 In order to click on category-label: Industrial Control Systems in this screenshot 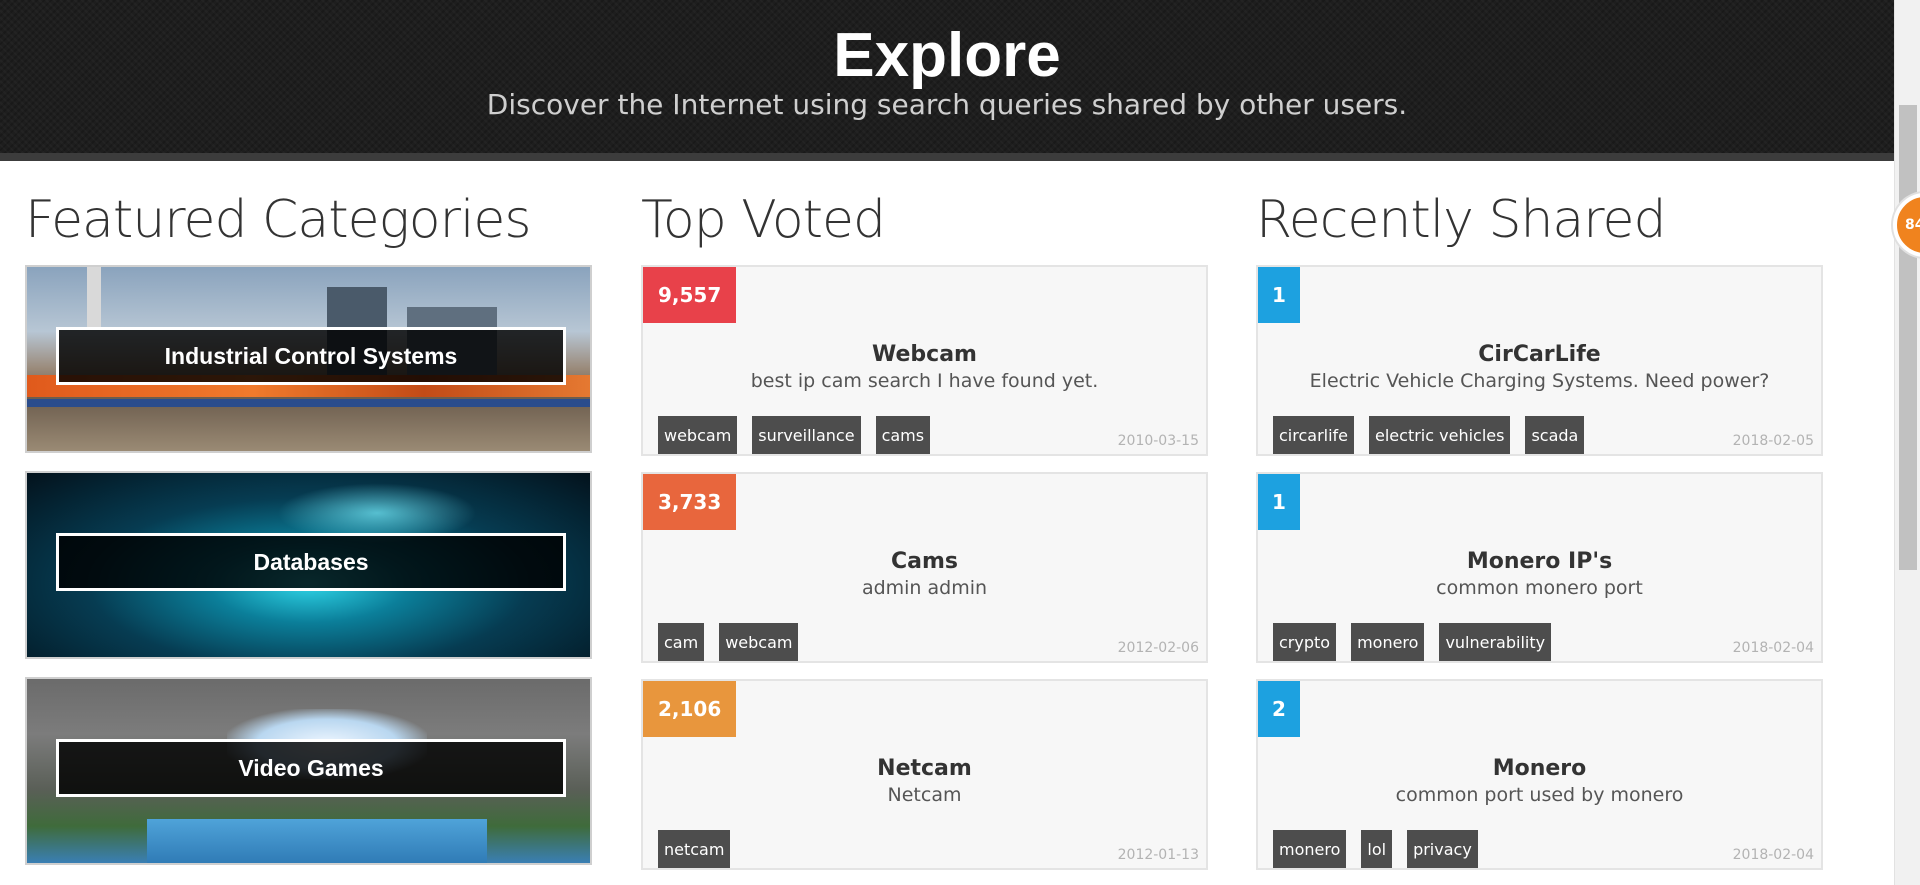, I will do `click(311, 356)`.